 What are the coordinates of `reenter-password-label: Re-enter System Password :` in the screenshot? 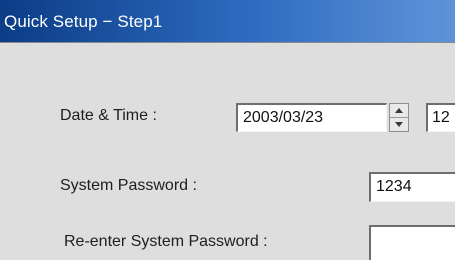 It's located at (166, 241).